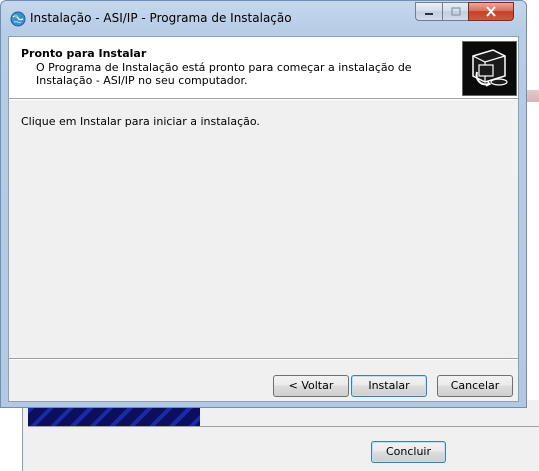 This screenshot has height=471, width=539. Describe the element at coordinates (263, 99) in the screenshot. I see `header-divider` at that location.